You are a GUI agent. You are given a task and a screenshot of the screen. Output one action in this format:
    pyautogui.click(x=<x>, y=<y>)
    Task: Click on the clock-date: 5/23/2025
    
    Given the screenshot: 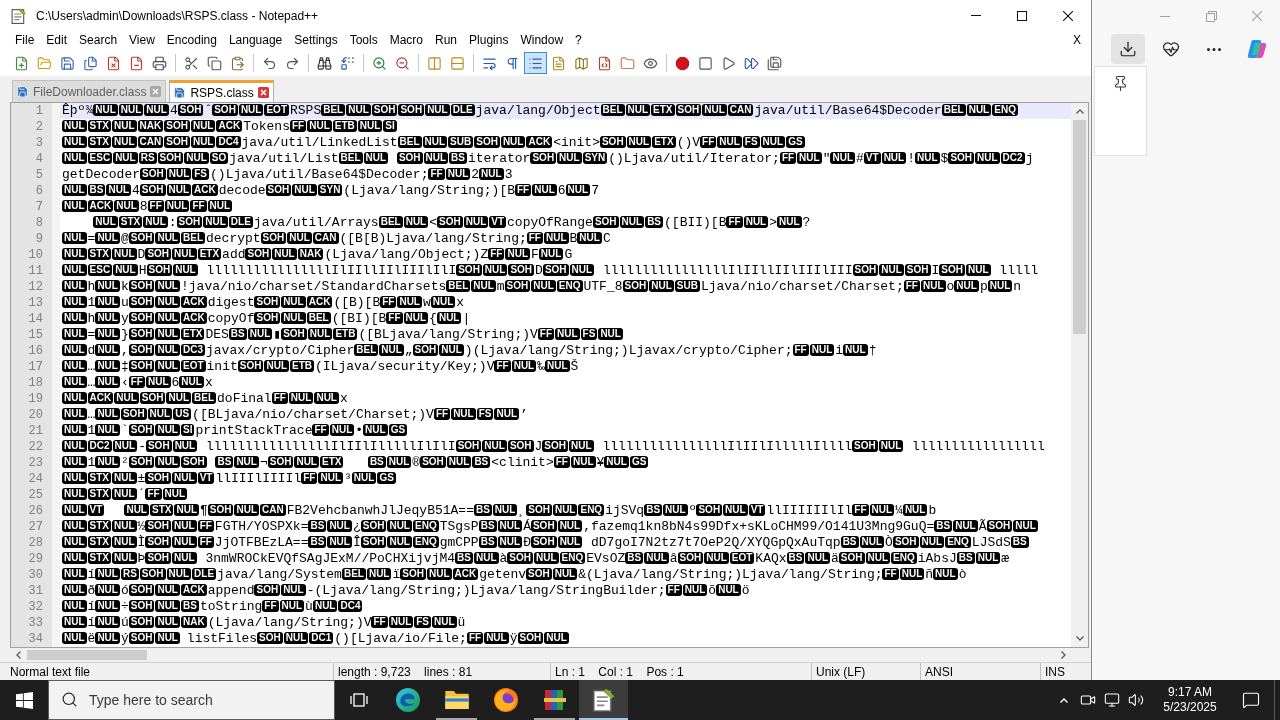 What is the action you would take?
    pyautogui.click(x=1190, y=707)
    